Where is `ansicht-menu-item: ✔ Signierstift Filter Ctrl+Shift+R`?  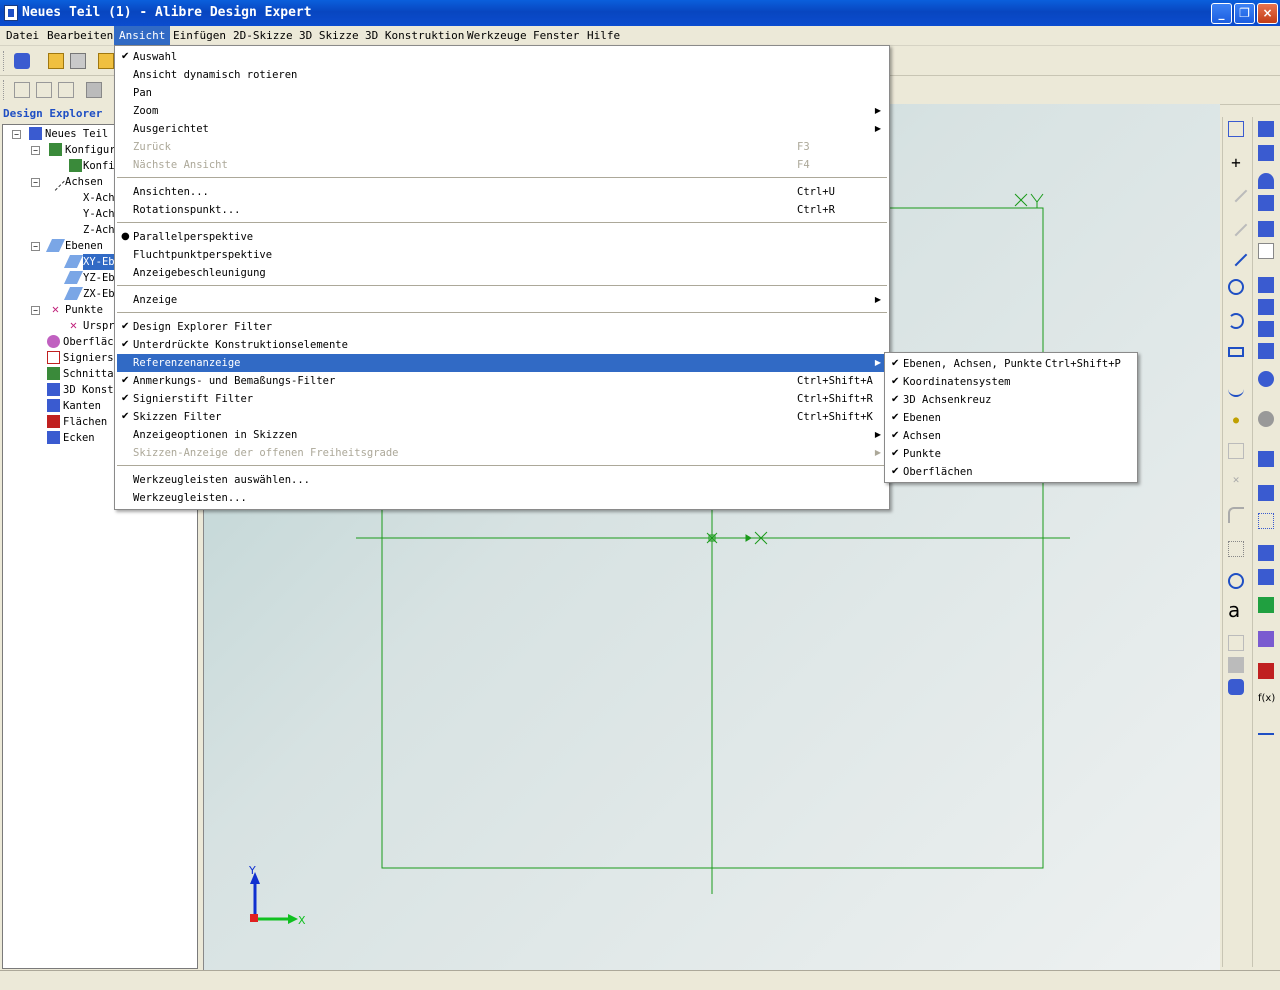 ansicht-menu-item: ✔ Signierstift Filter Ctrl+Shift+R is located at coordinates (502, 399).